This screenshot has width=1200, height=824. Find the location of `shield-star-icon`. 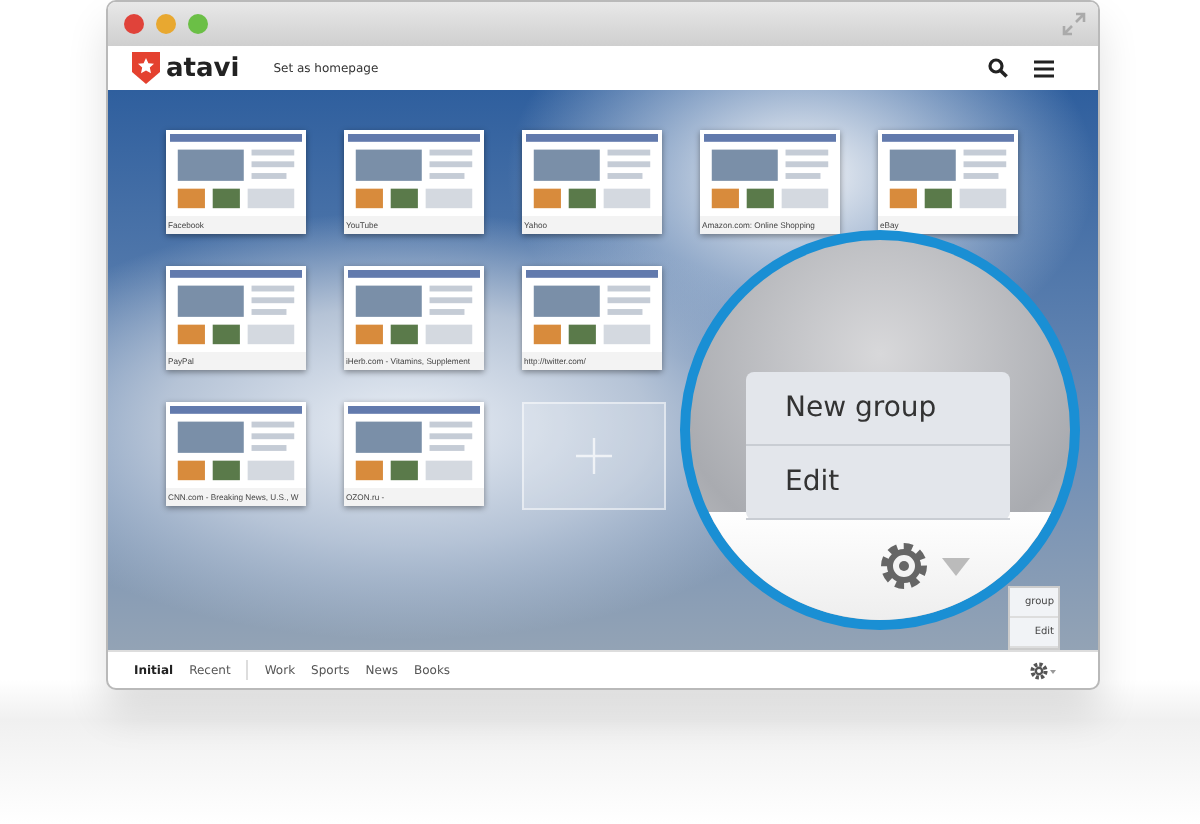

shield-star-icon is located at coordinates (146, 68).